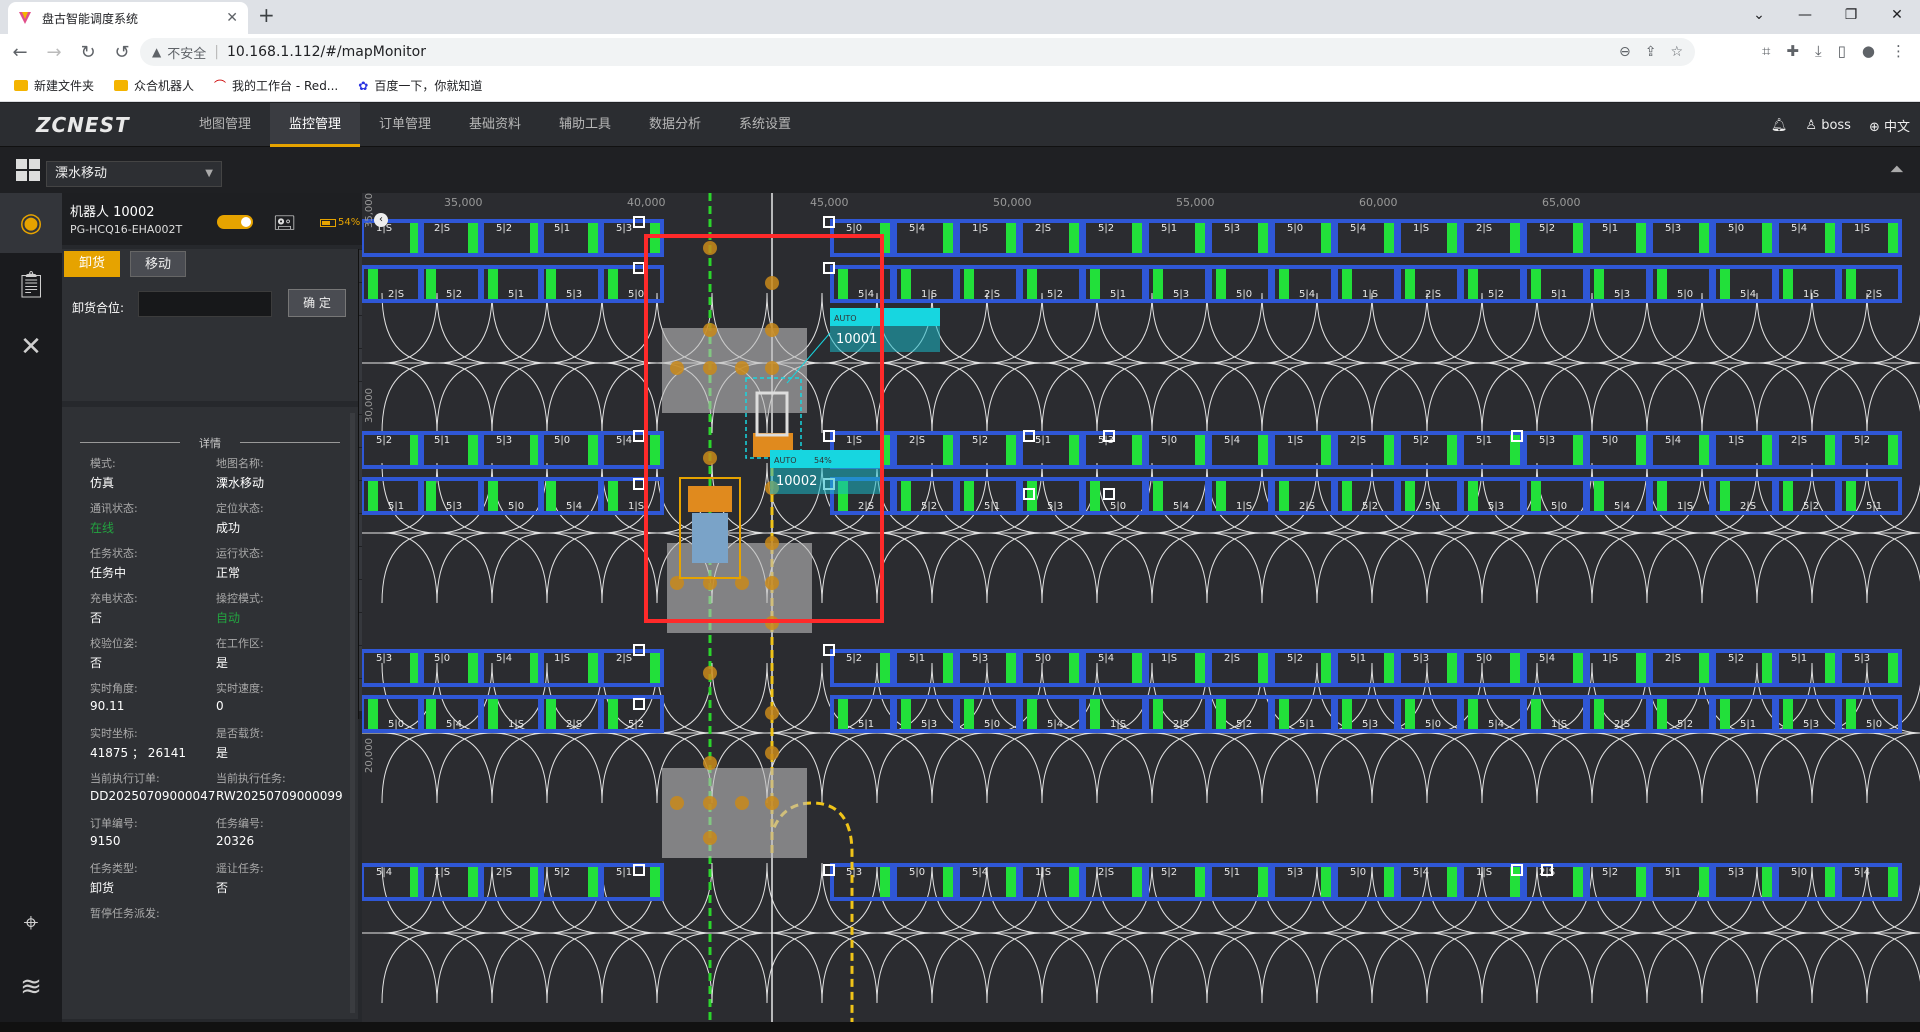  Describe the element at coordinates (1792, 51) in the screenshot. I see `extensions-icon: ✚` at that location.